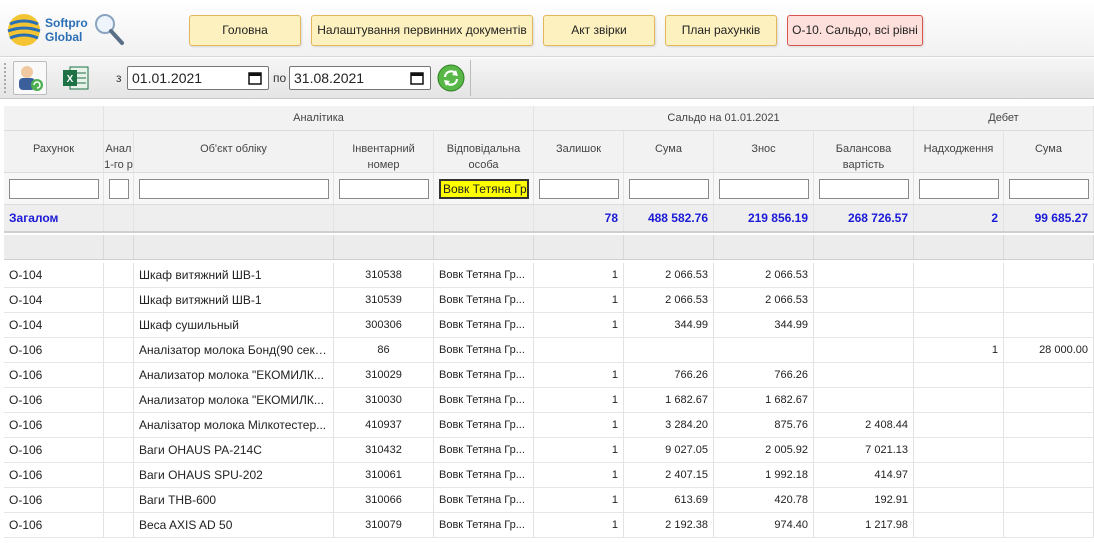 Image resolution: width=1094 pixels, height=543 pixels. I want to click on cell-wear: 766.26, so click(764, 375).